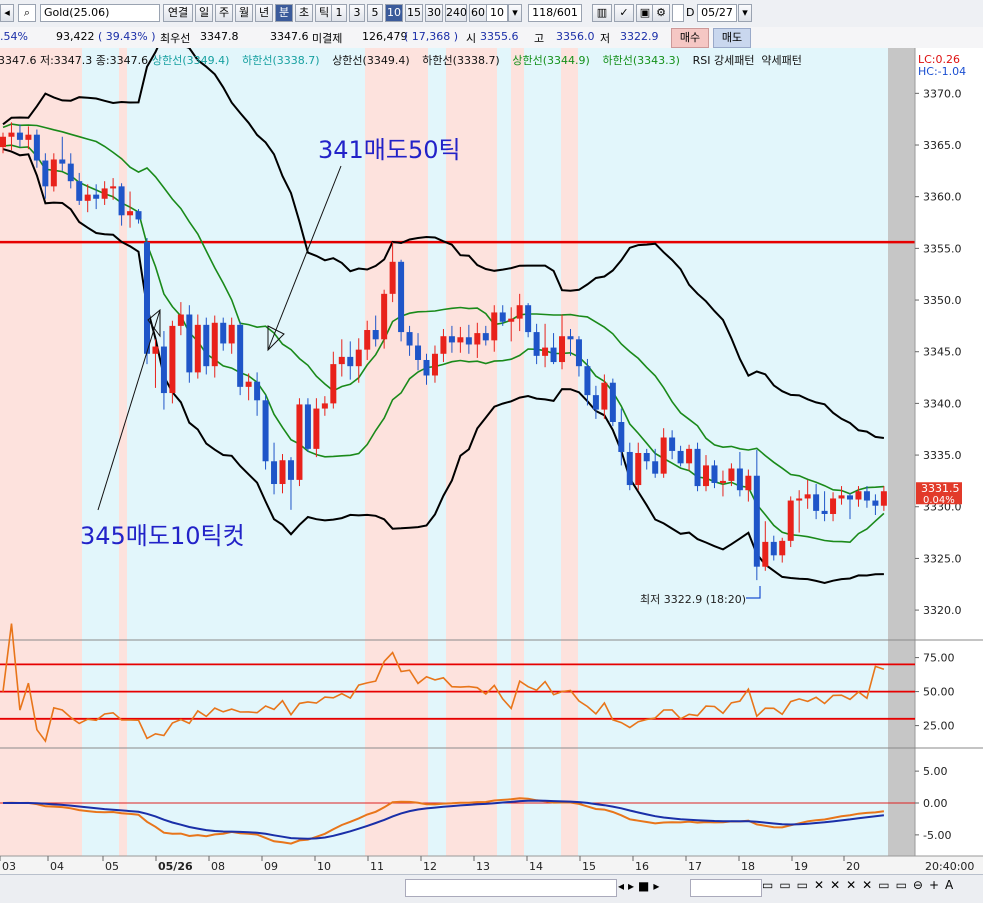 This screenshot has width=983, height=903. Describe the element at coordinates (375, 13) in the screenshot. I see `interval-button-5: 5` at that location.